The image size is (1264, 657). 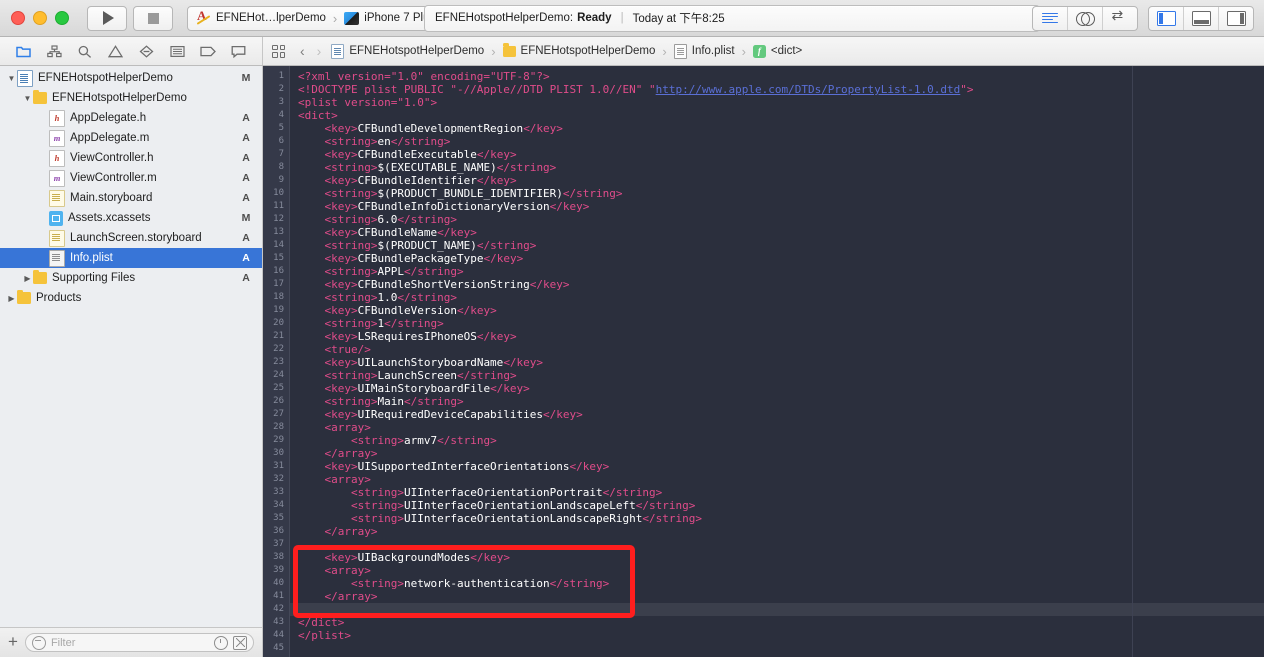 What do you see at coordinates (427, 219) in the screenshot?
I see `code-token: </string>` at bounding box center [427, 219].